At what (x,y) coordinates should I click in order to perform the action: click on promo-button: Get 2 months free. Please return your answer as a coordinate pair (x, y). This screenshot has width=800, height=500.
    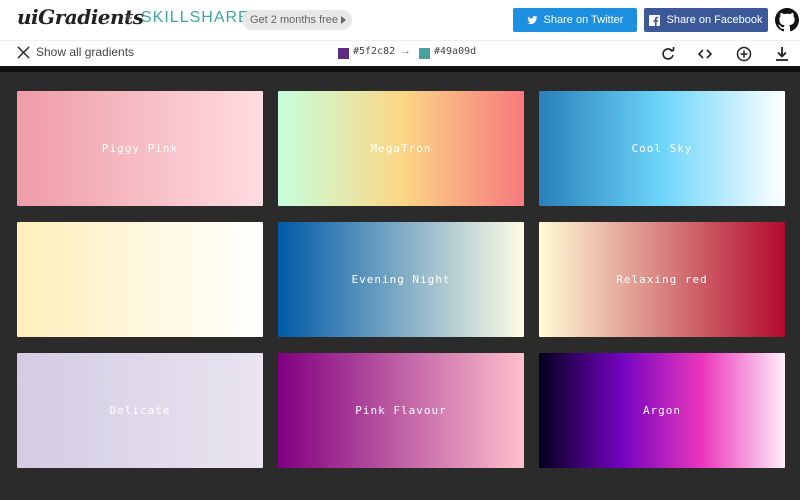
    Looking at the image, I should click on (297, 20).